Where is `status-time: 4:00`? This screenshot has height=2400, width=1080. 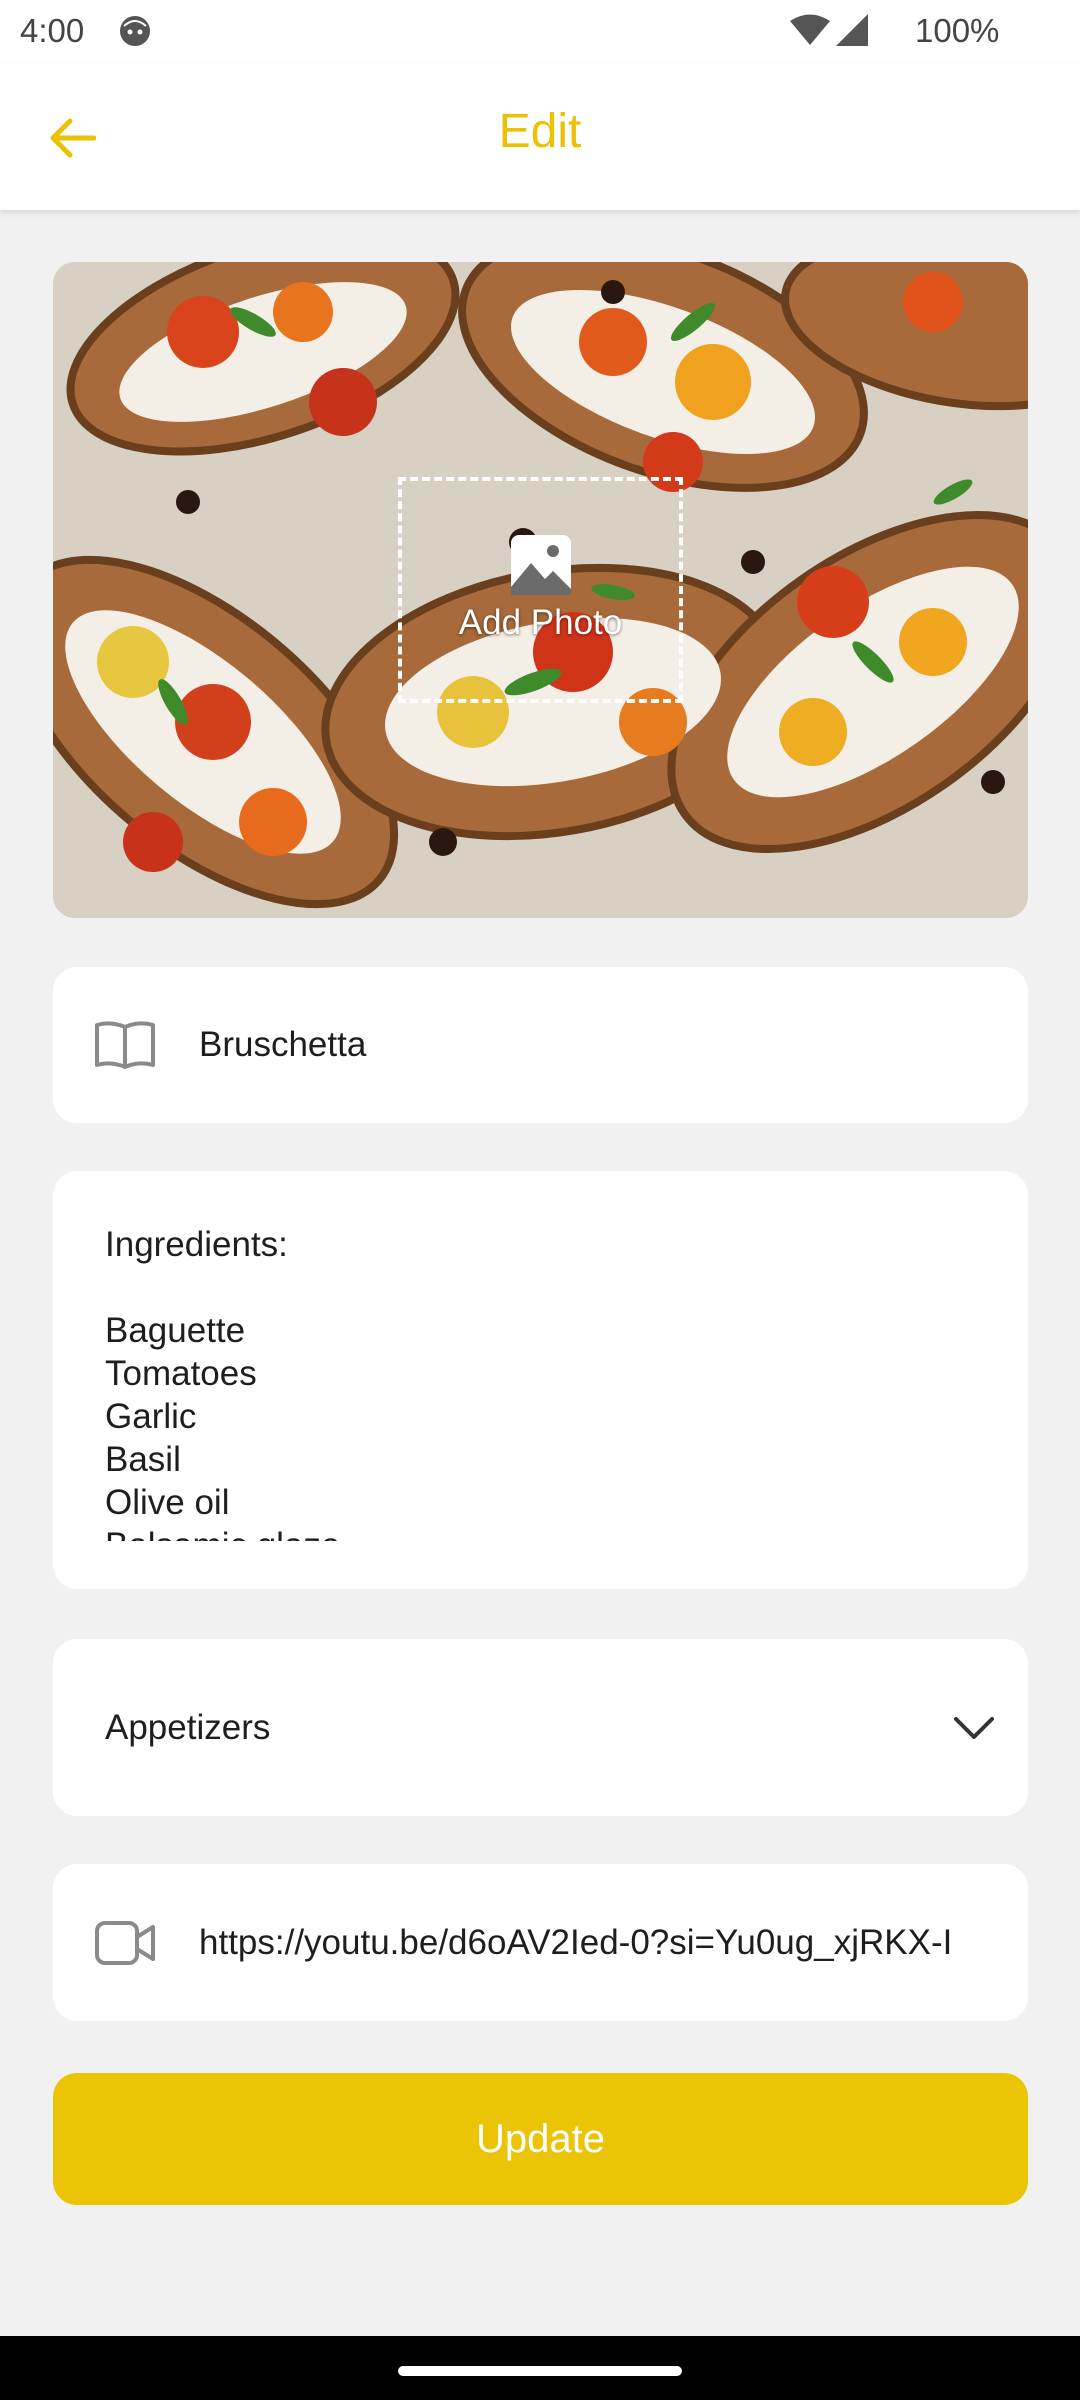 status-time: 4:00 is located at coordinates (52, 30).